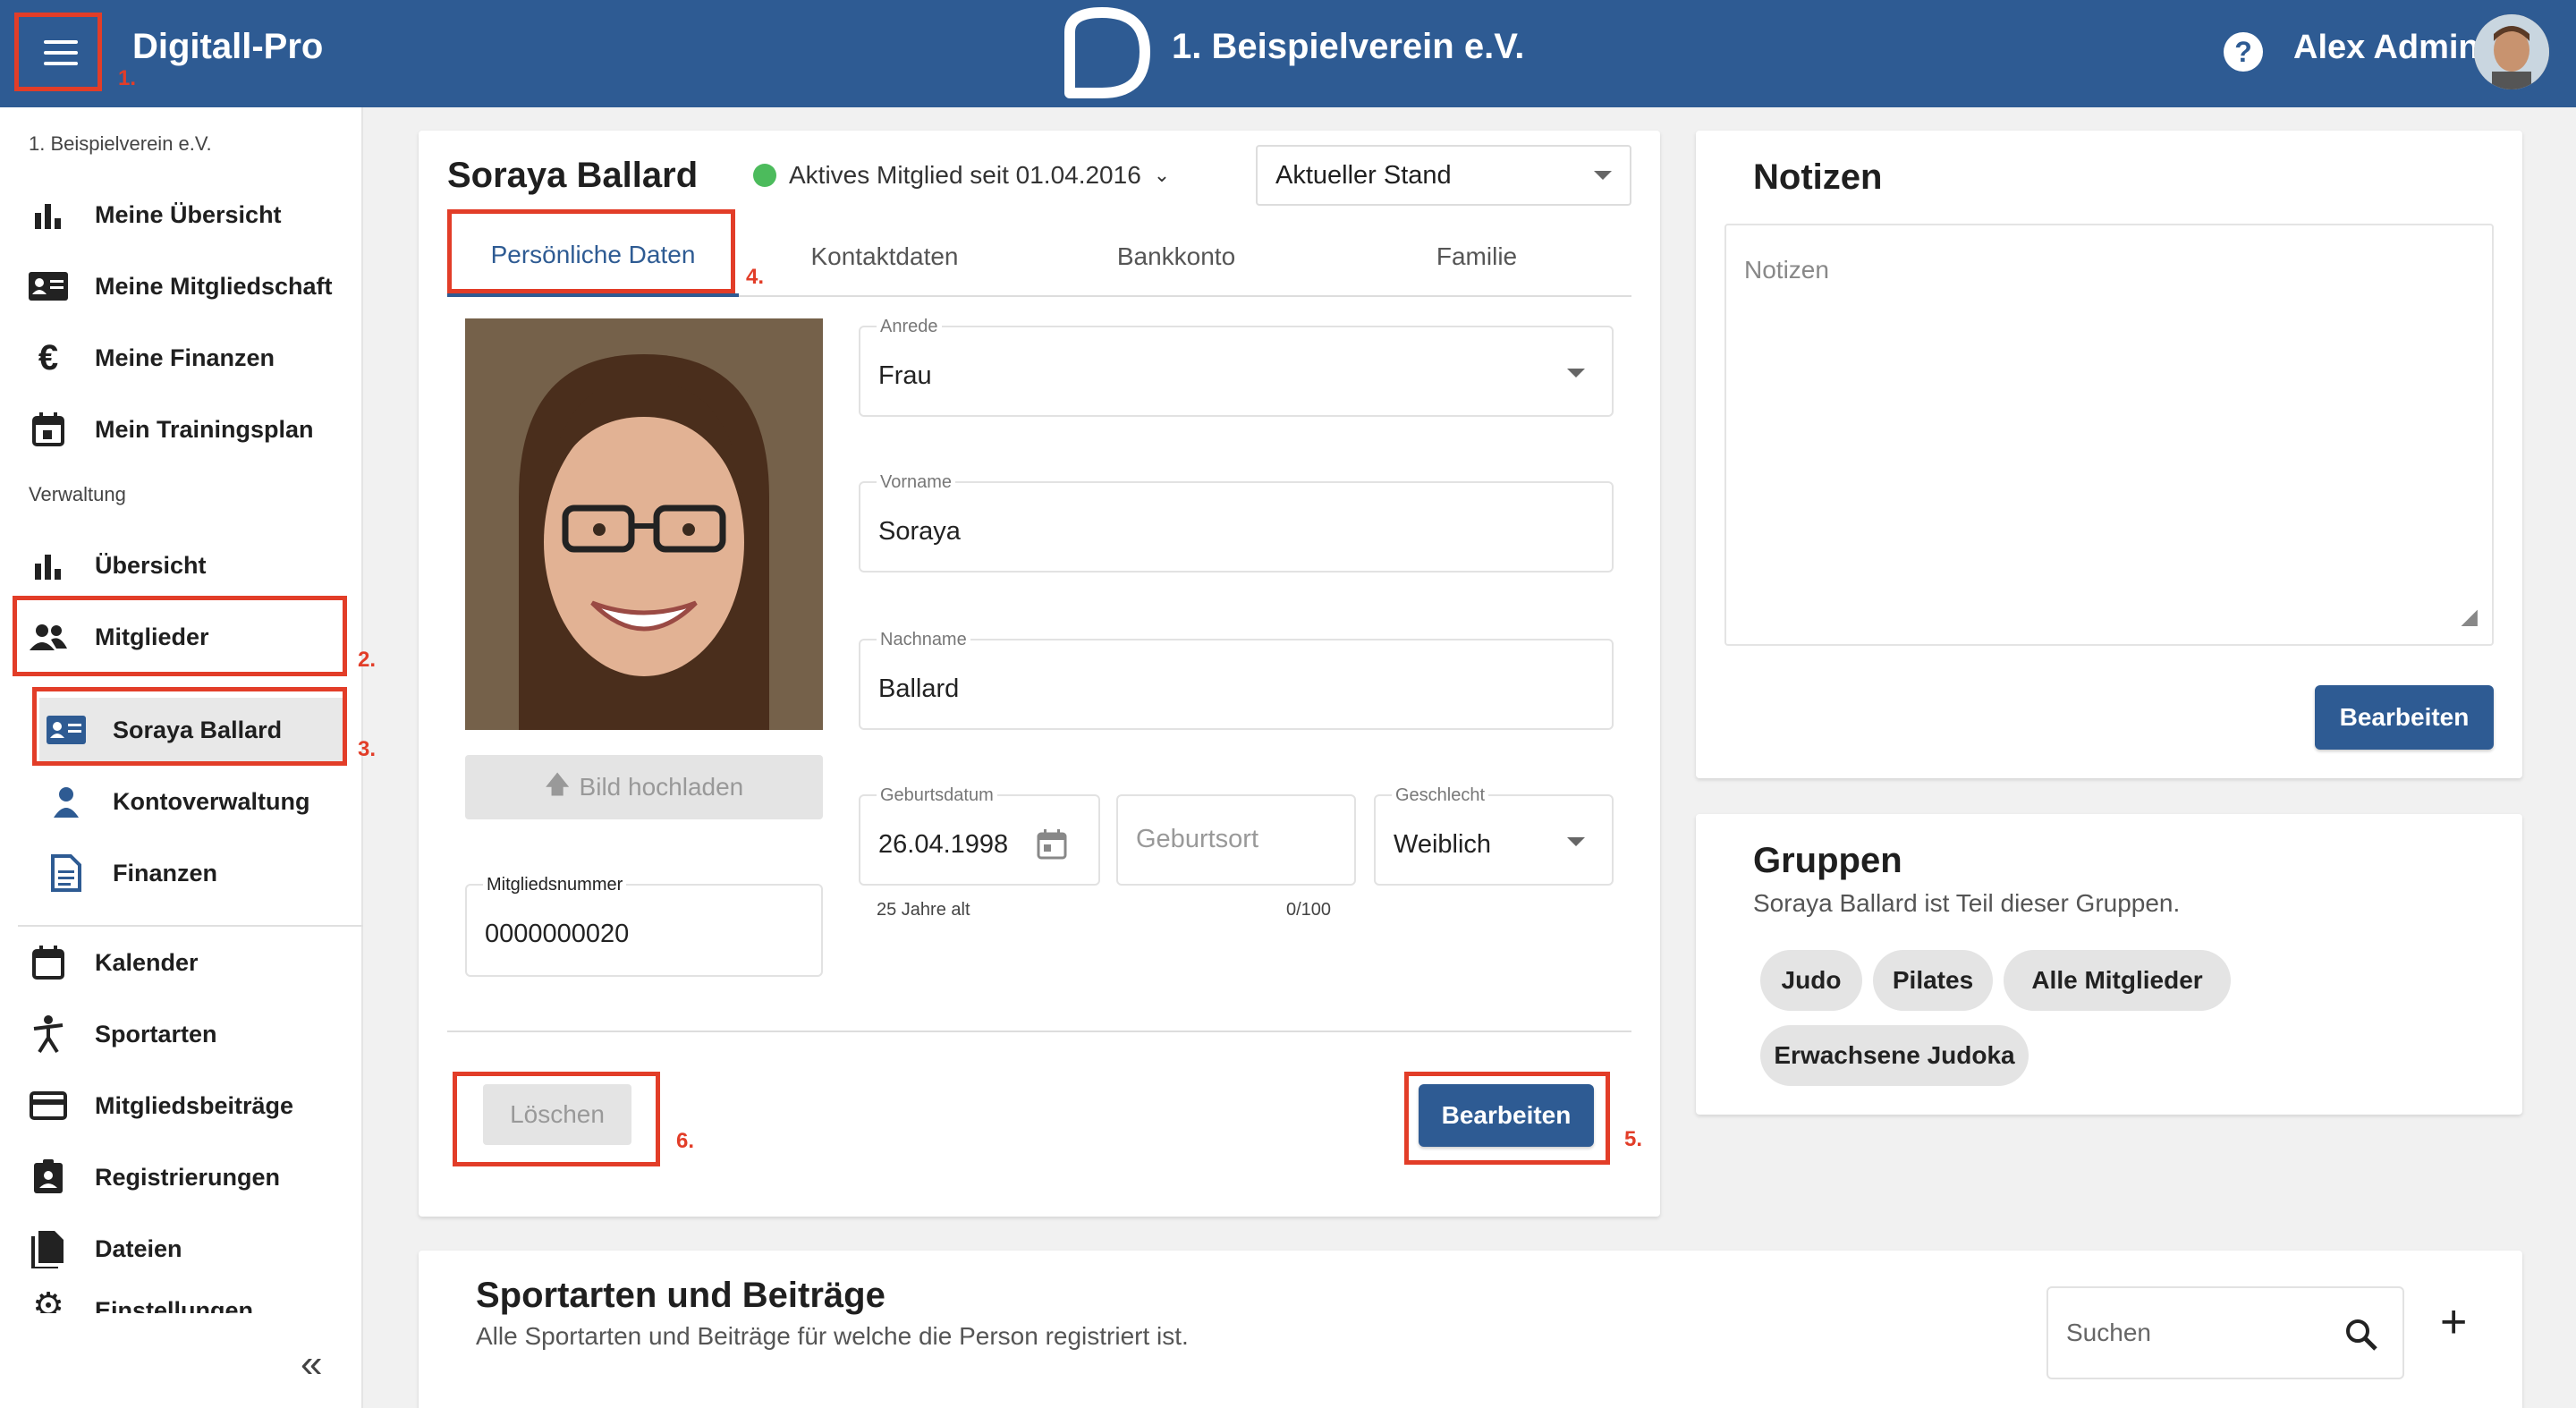 Image resolution: width=2576 pixels, height=1408 pixels. Describe the element at coordinates (48, 357) in the screenshot. I see `euro-icon: €` at that location.